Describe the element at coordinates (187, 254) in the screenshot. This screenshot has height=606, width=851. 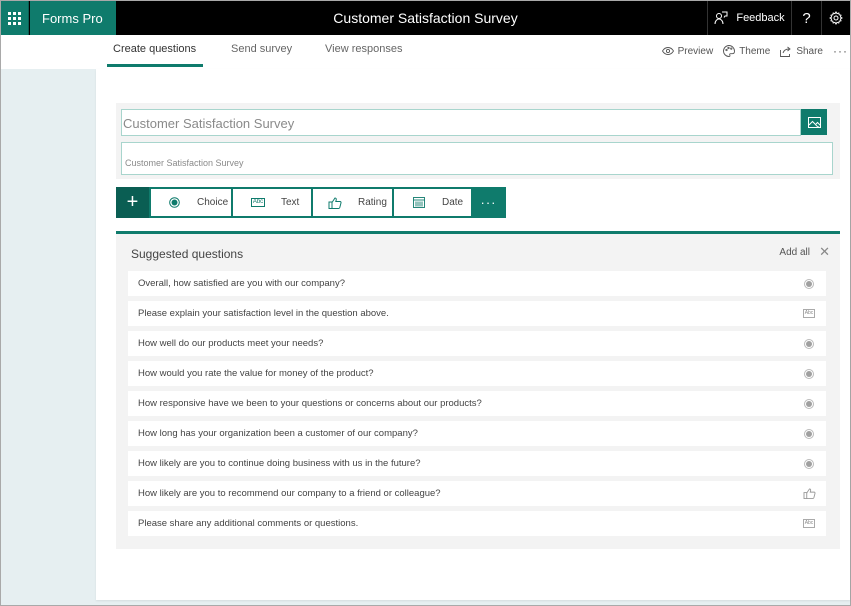
I see `suggested-questions-title: Suggested questions` at that location.